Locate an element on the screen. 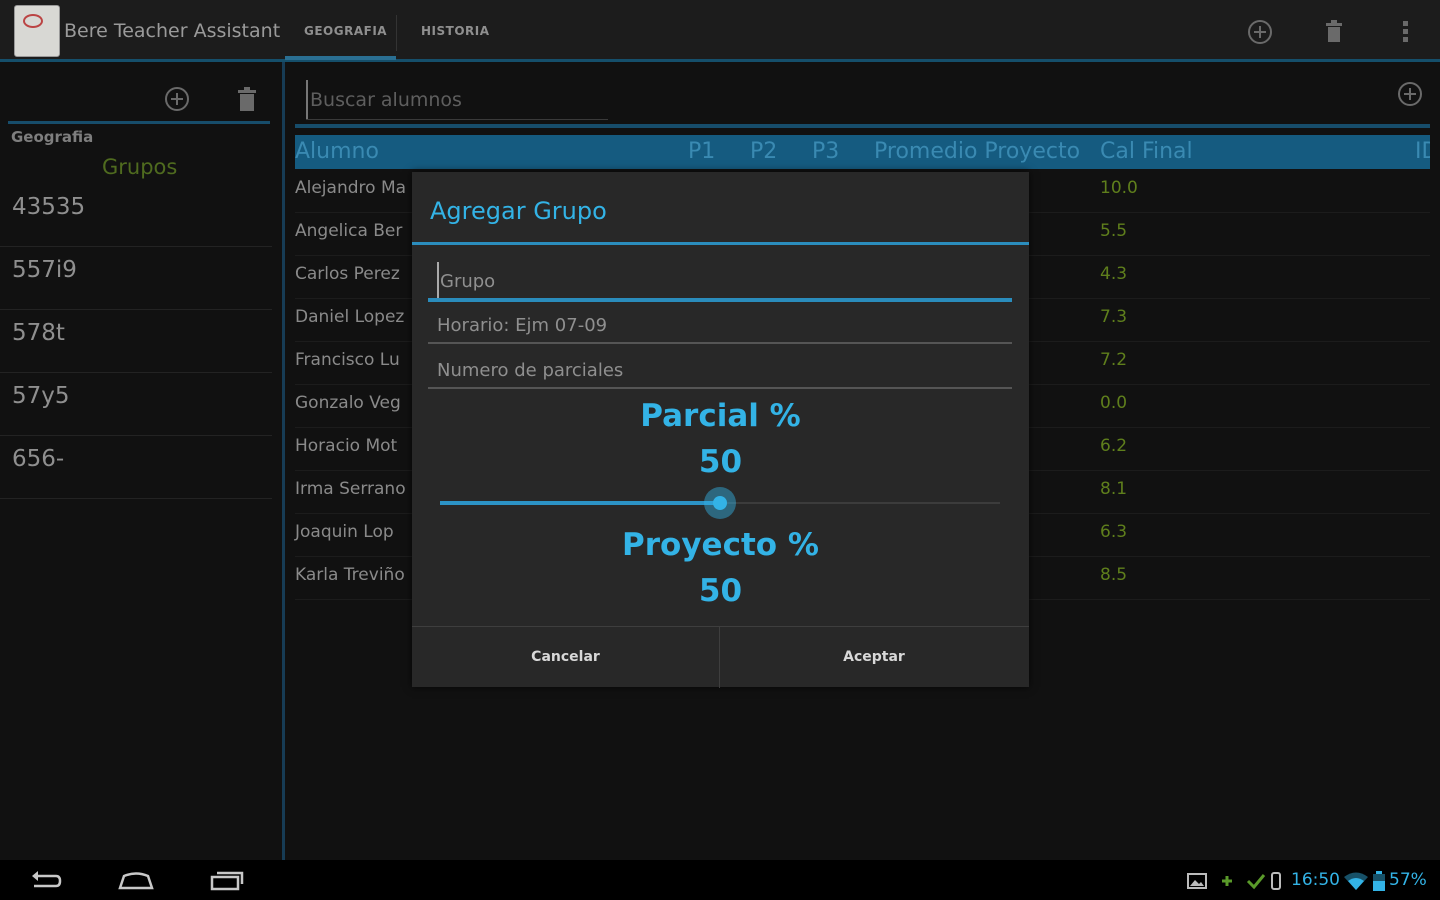 The image size is (1440, 900). search-box is located at coordinates (457, 100).